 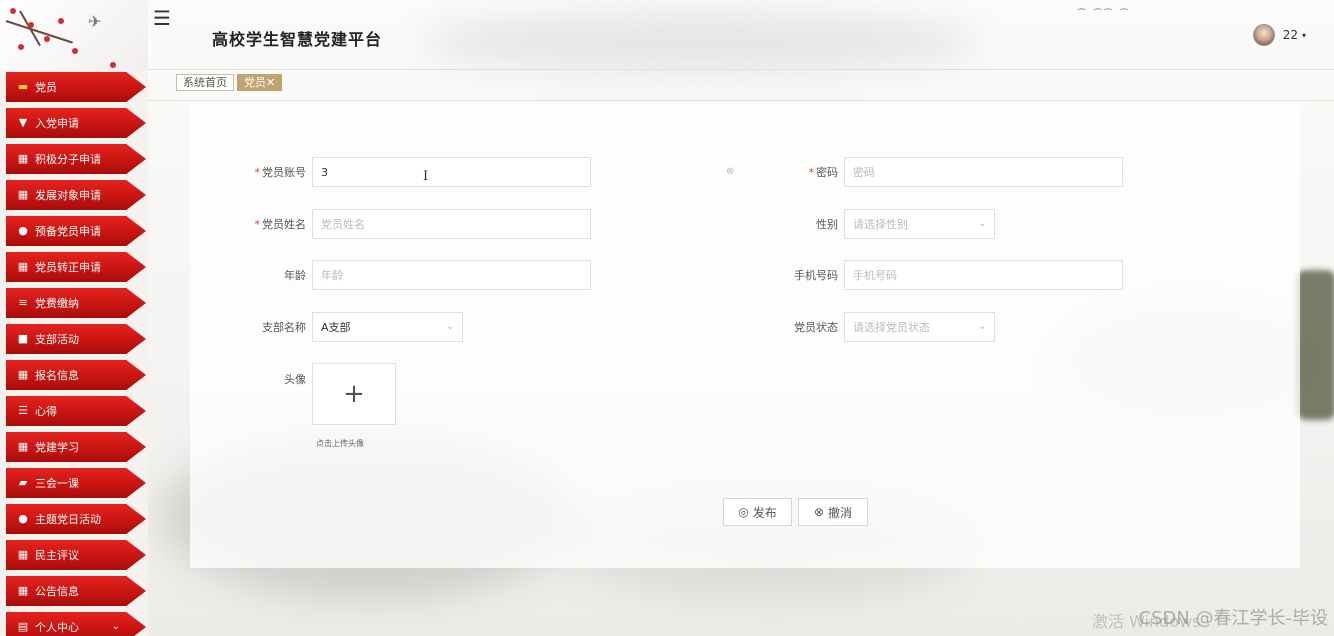 What do you see at coordinates (76, 519) in the screenshot?
I see `sidebar-item-zhuti-dangri: ● 主题党日活动` at bounding box center [76, 519].